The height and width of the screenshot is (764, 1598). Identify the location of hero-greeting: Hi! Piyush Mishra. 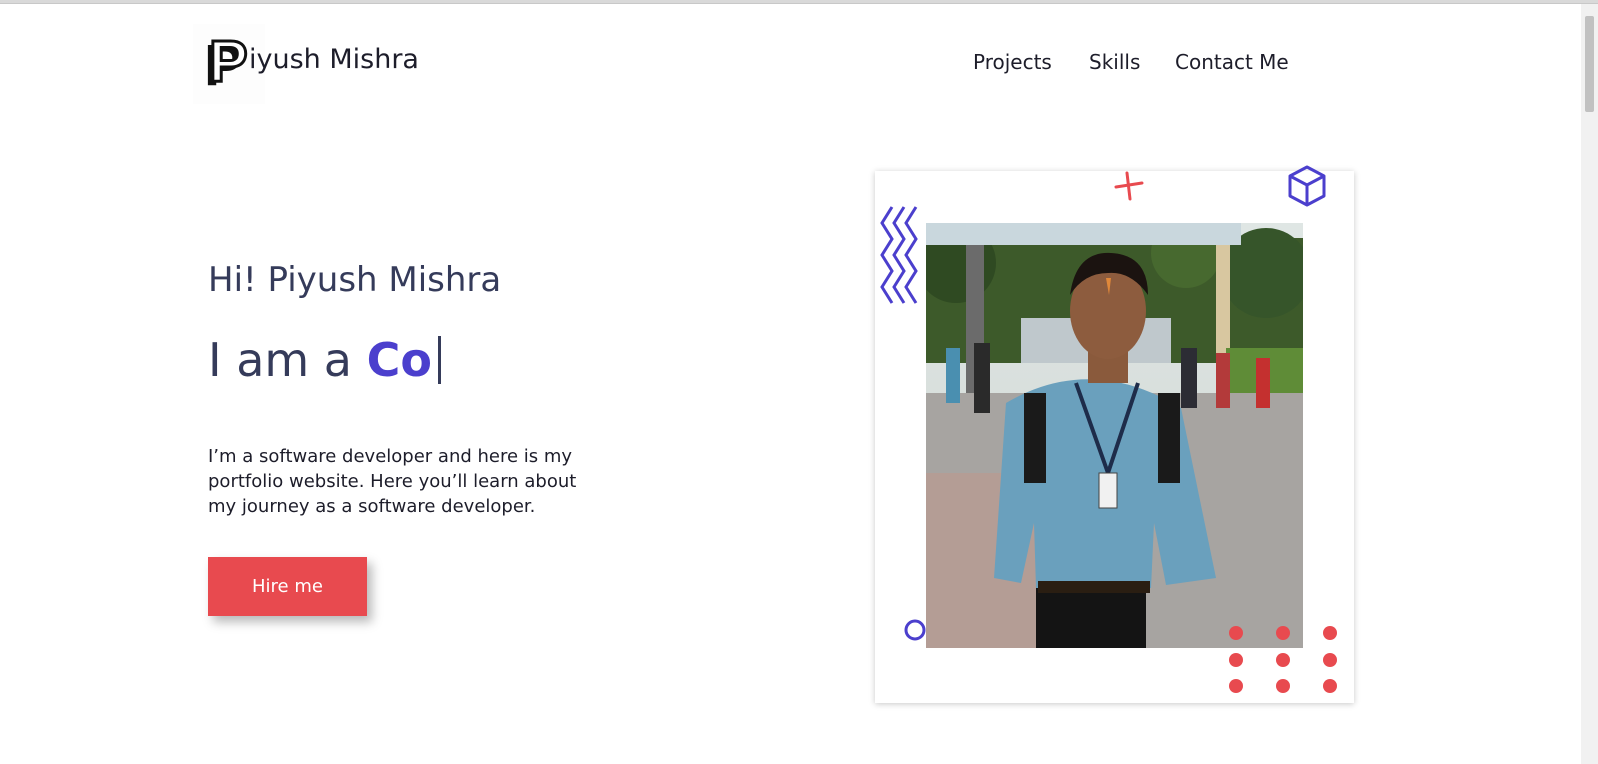
(355, 280).